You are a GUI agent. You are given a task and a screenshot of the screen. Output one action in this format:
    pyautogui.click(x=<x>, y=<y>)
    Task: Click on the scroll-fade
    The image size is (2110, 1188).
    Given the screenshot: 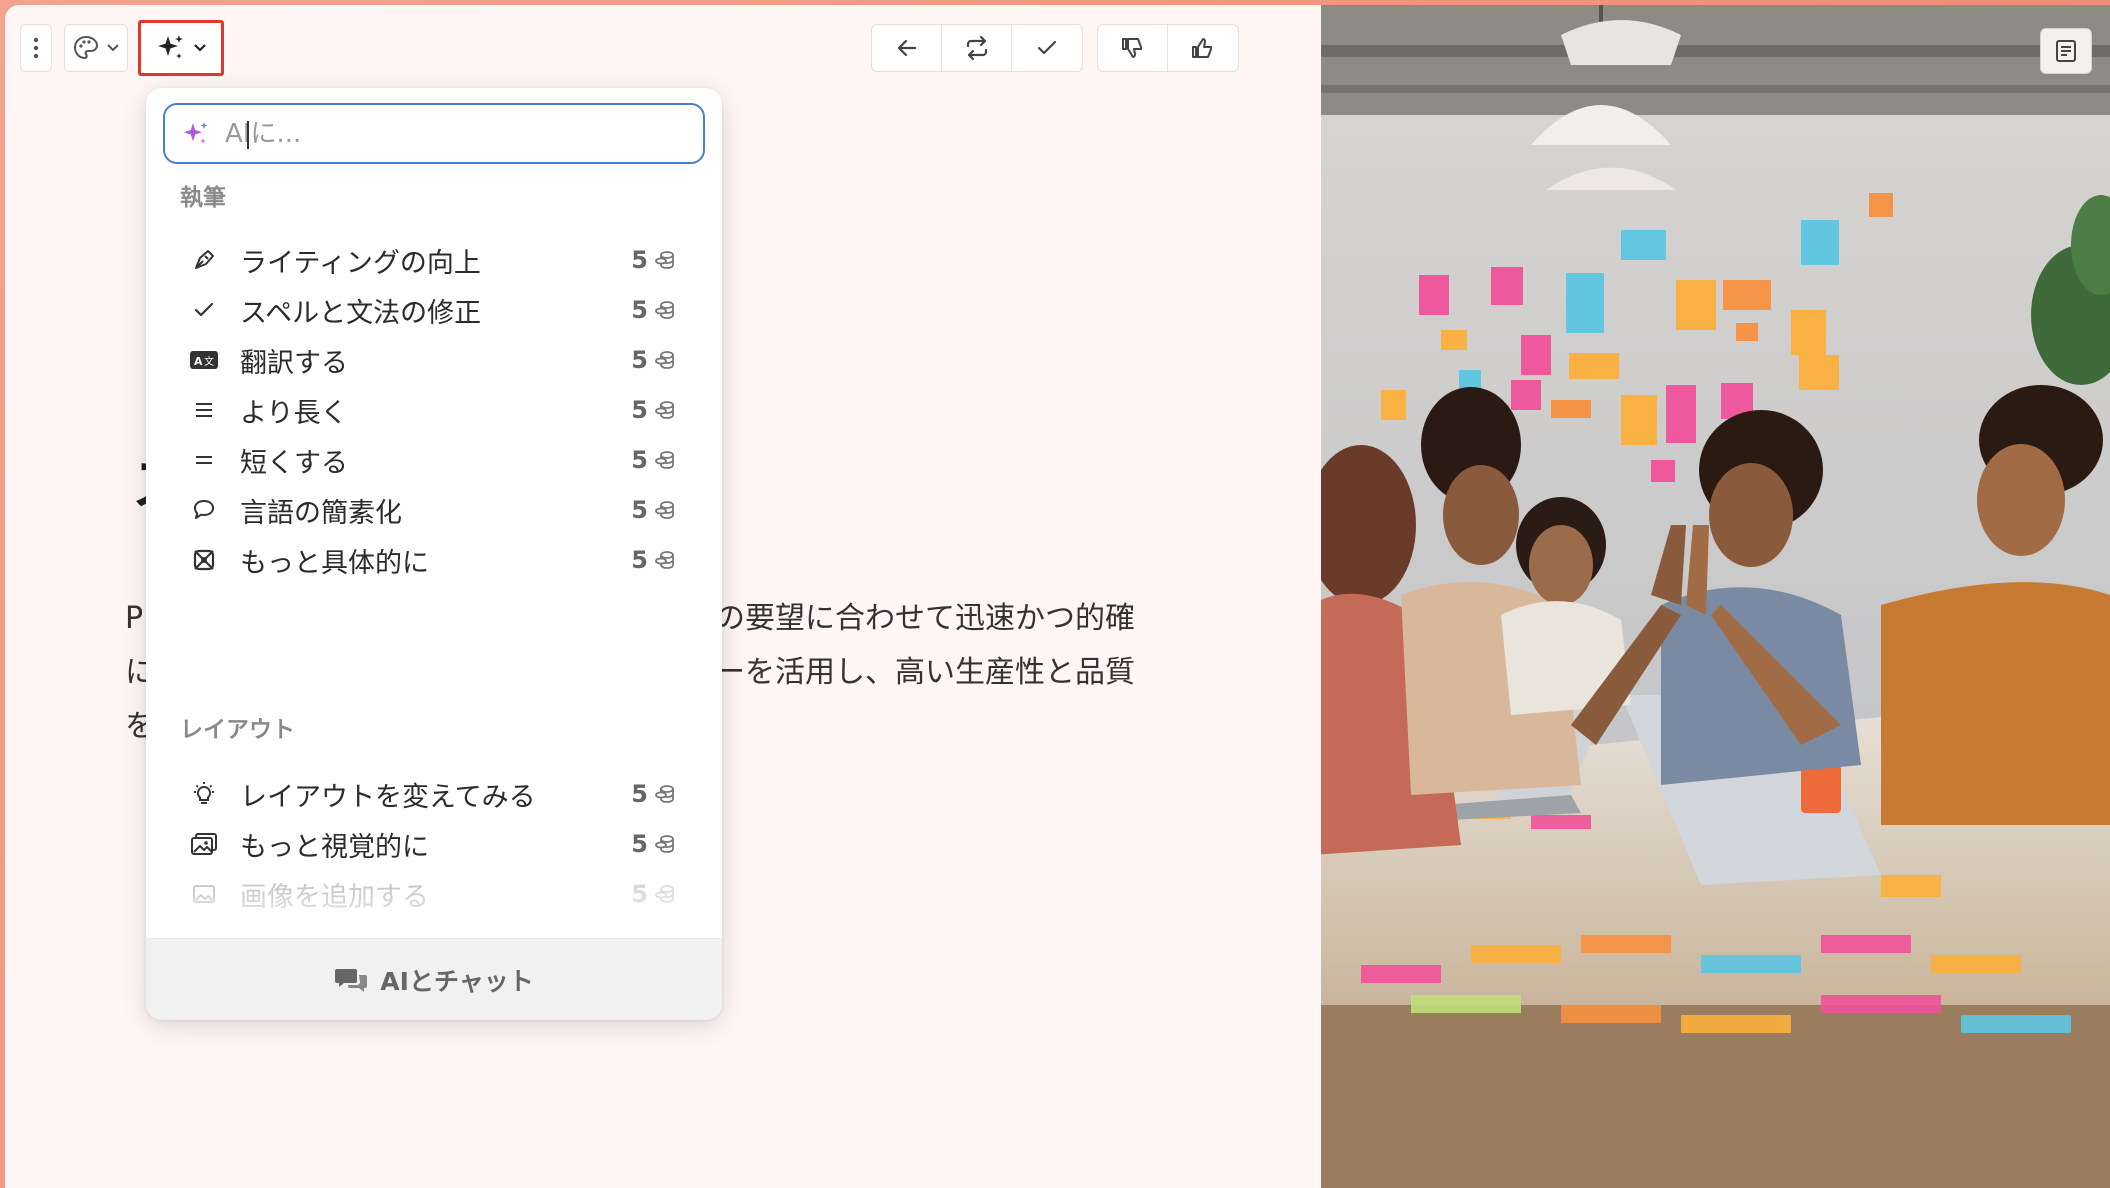 What is the action you would take?
    pyautogui.click(x=434, y=913)
    